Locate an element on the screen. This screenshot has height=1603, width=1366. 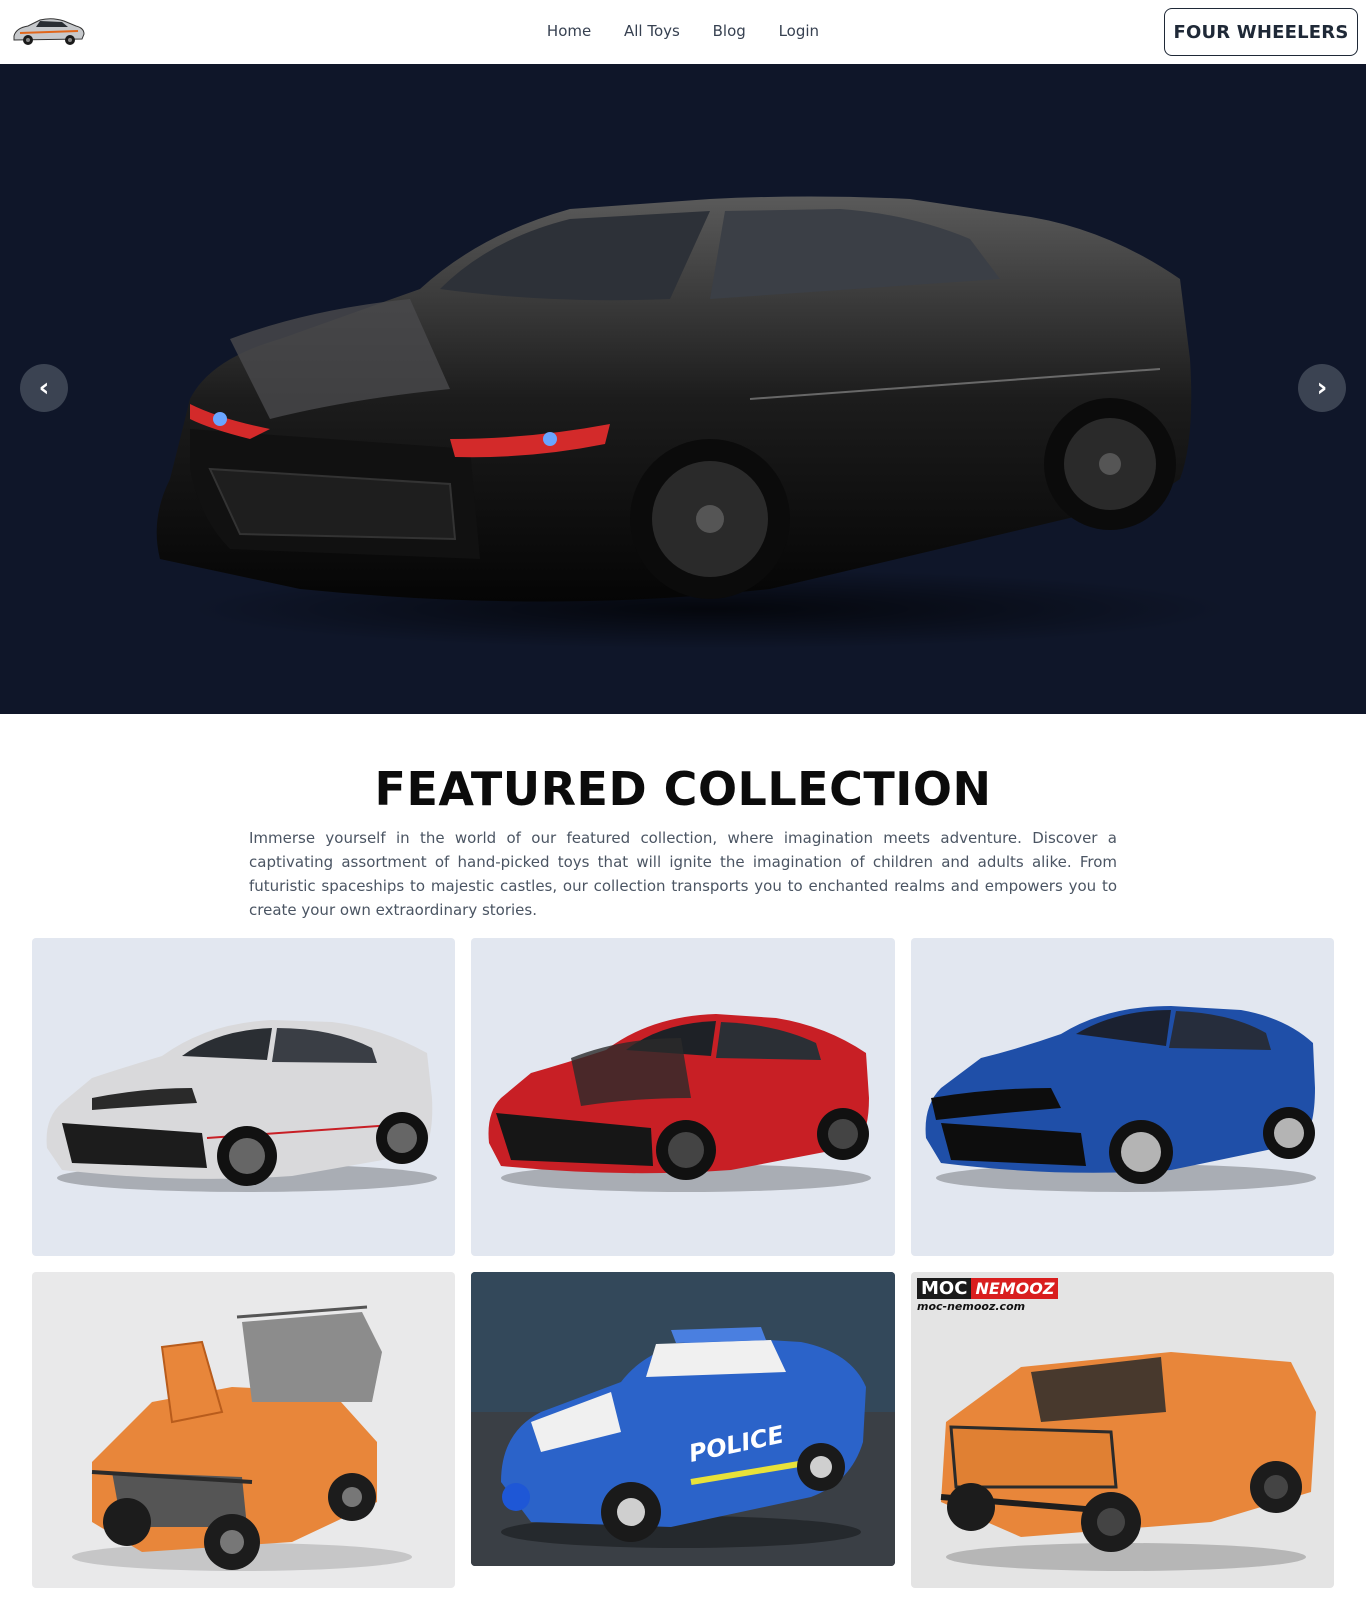
moc-label: MOC is located at coordinates (944, 1288).